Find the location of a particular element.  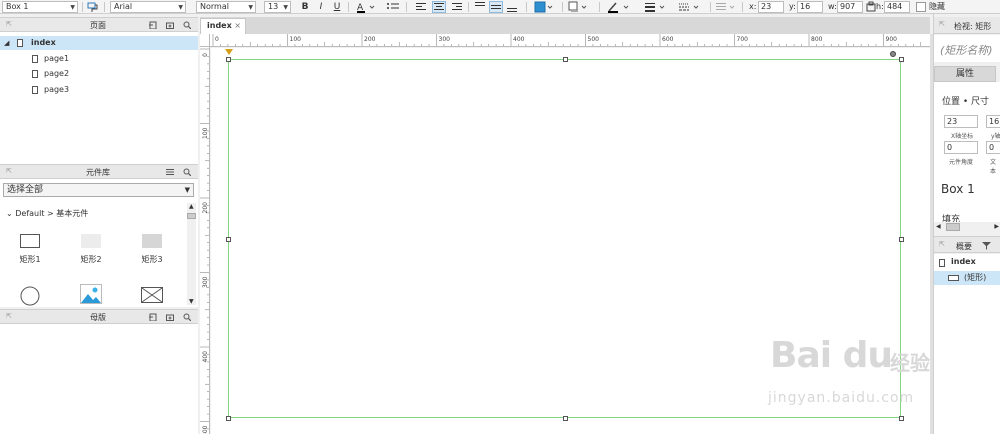

image-icon is located at coordinates (91, 294).